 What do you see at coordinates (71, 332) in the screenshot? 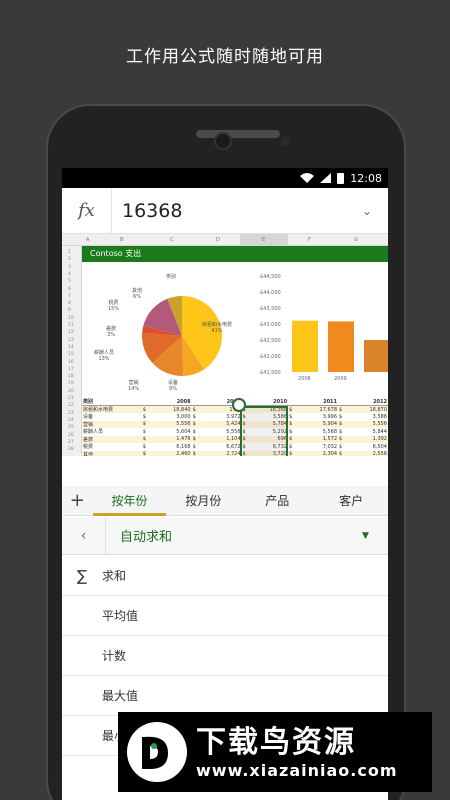
I see `row-header: 12` at bounding box center [71, 332].